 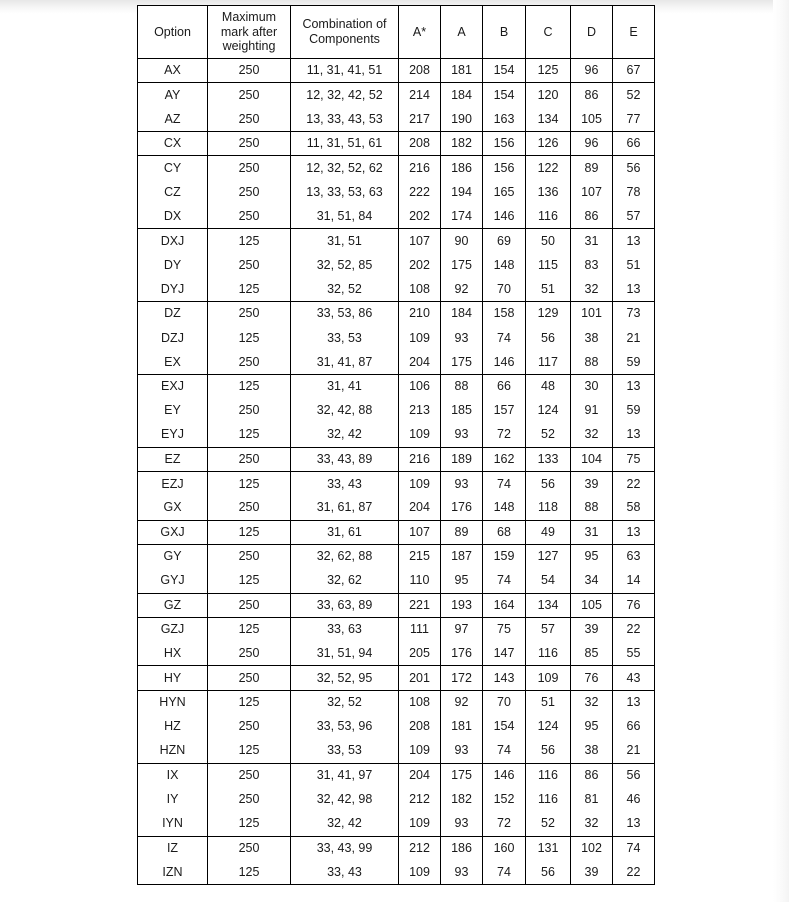 I want to click on cell-grade-b: 72, so click(x=504, y=435).